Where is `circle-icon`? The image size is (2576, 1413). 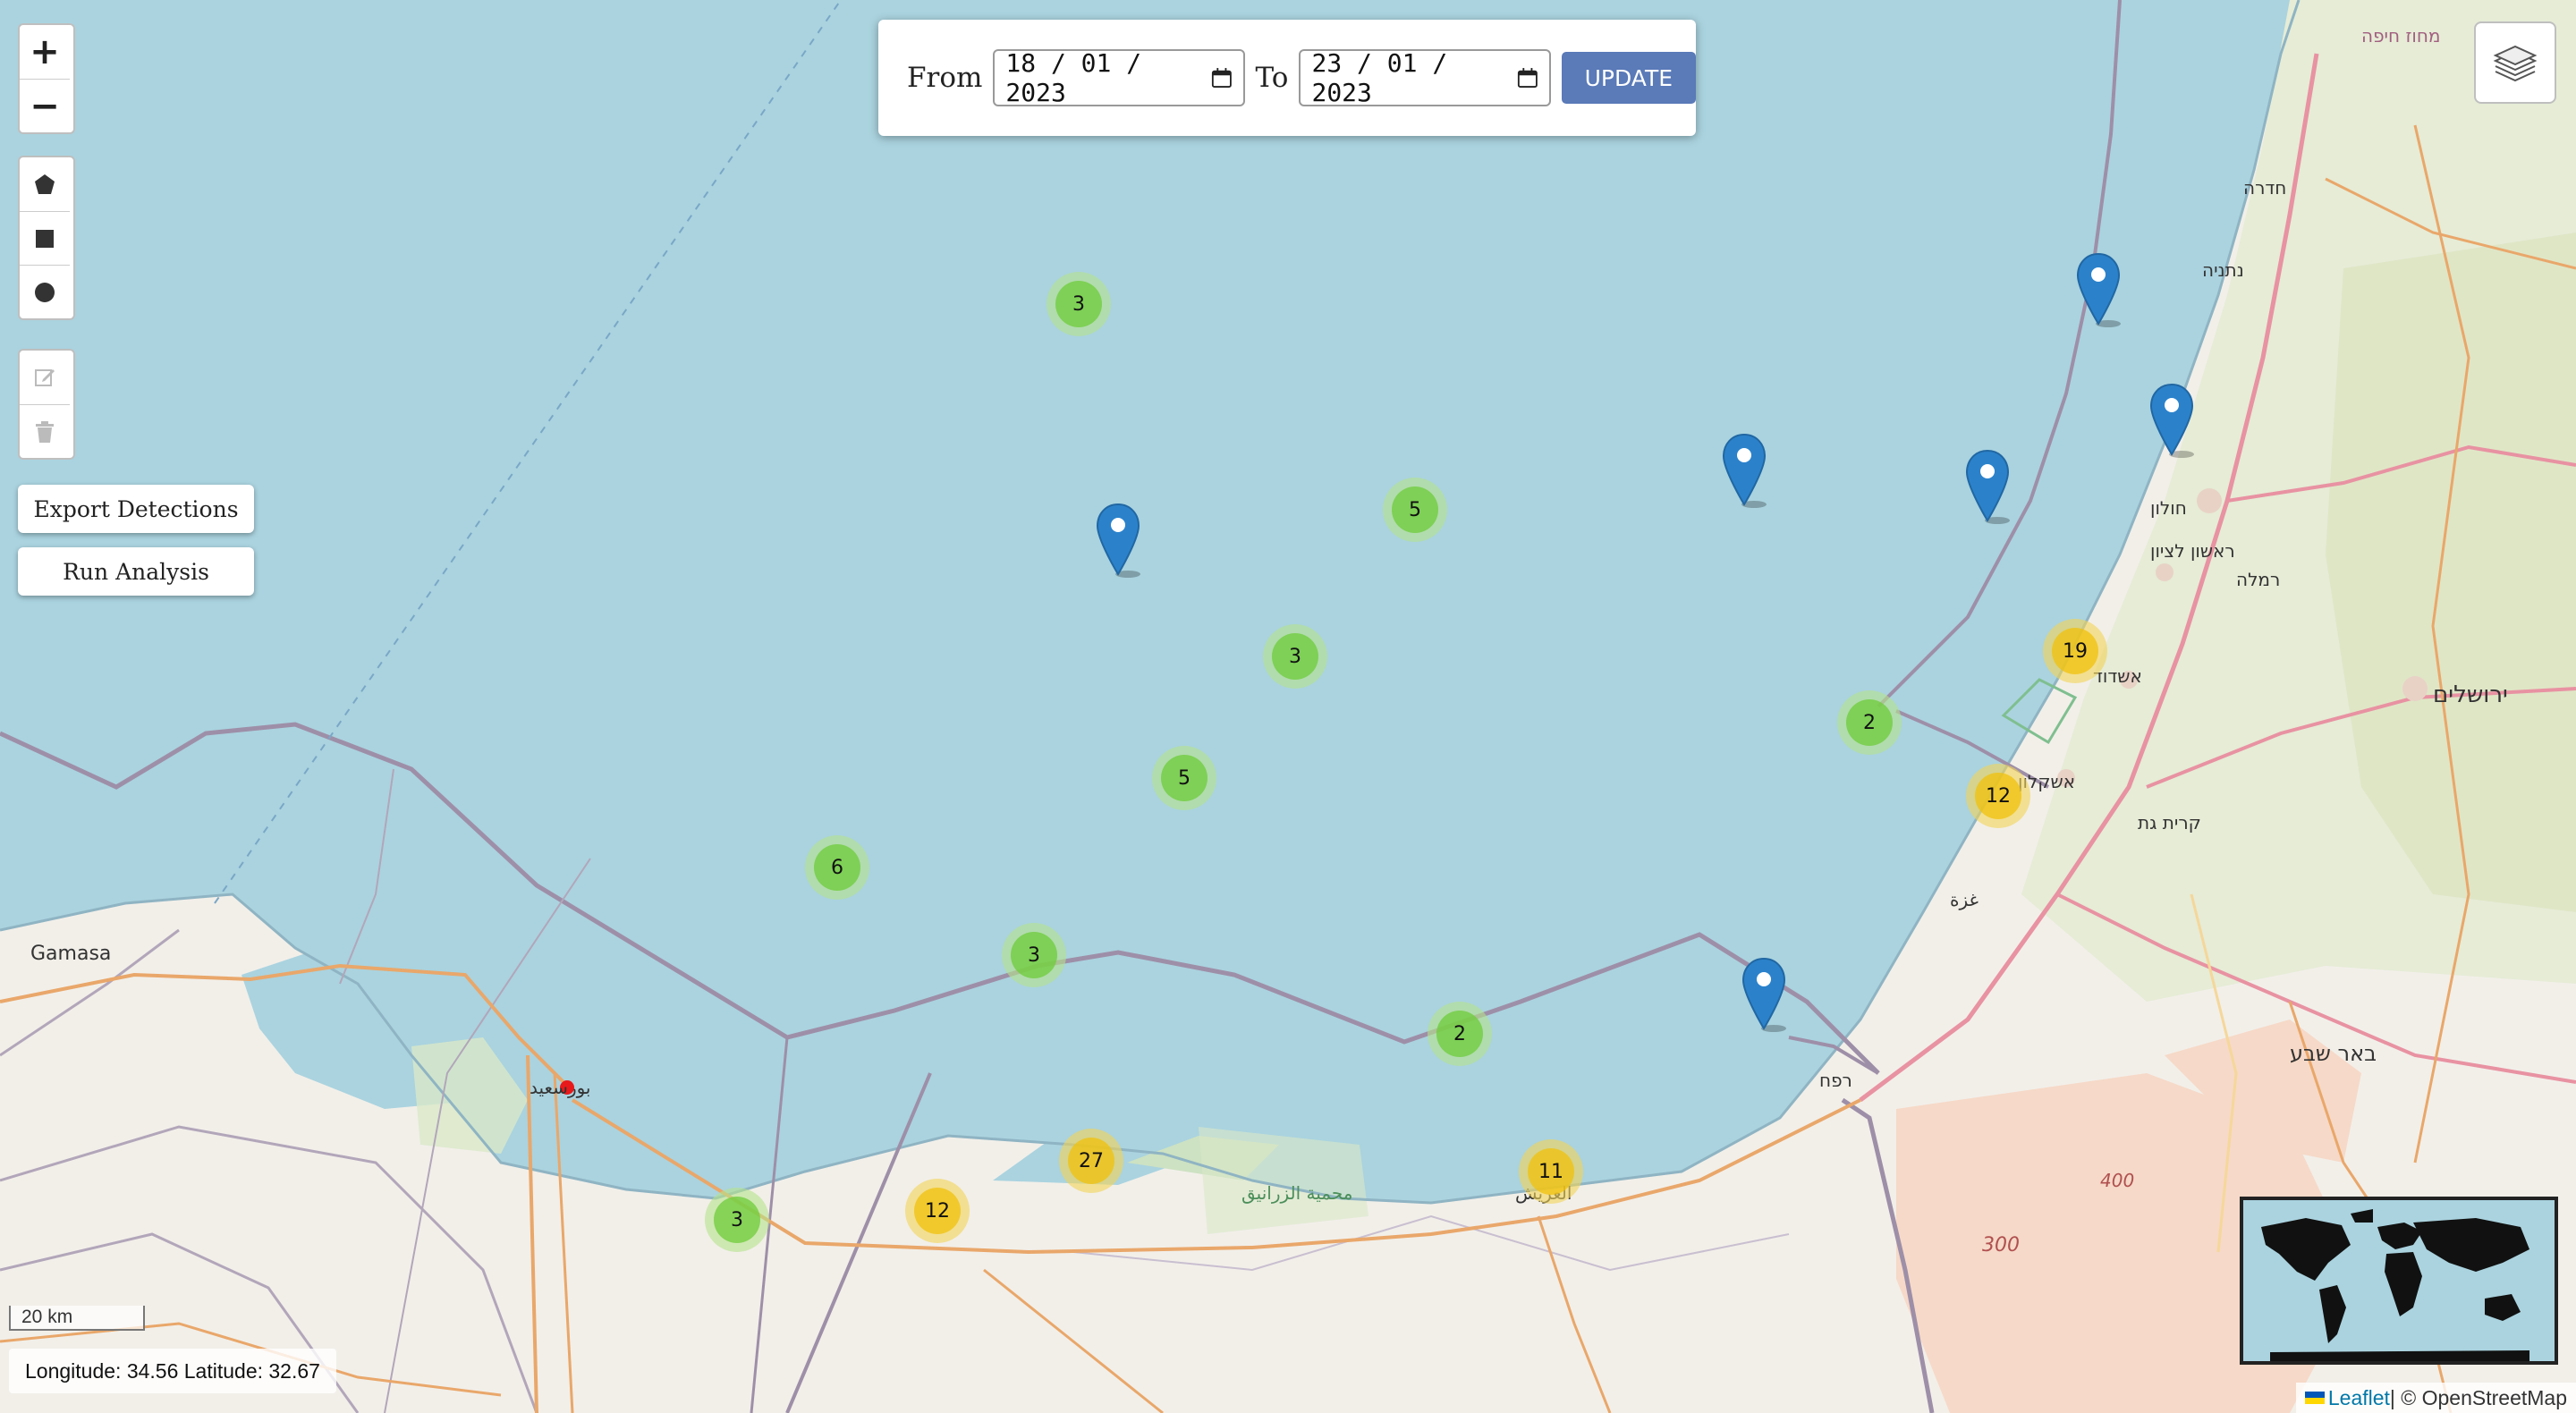 circle-icon is located at coordinates (45, 292).